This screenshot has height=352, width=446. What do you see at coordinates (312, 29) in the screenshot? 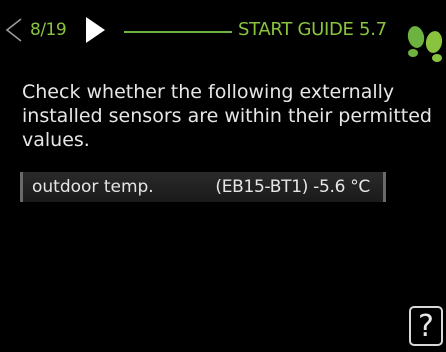
I see `page-title: START GUIDE 5.7` at bounding box center [312, 29].